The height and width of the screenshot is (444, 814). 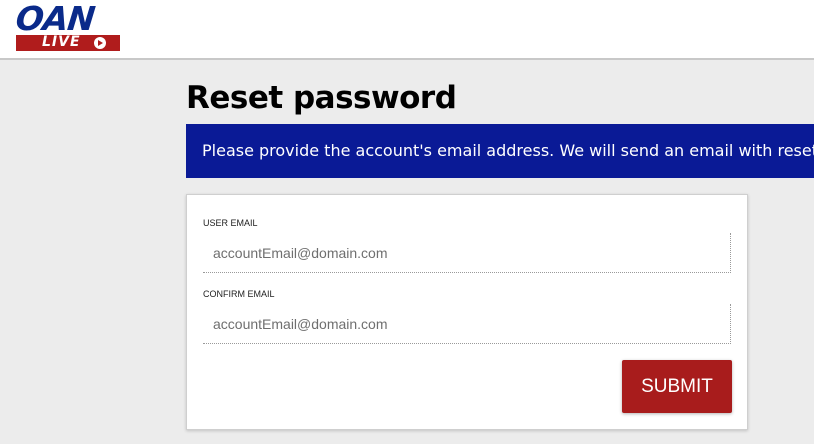 What do you see at coordinates (100, 43) in the screenshot?
I see `play-icon` at bounding box center [100, 43].